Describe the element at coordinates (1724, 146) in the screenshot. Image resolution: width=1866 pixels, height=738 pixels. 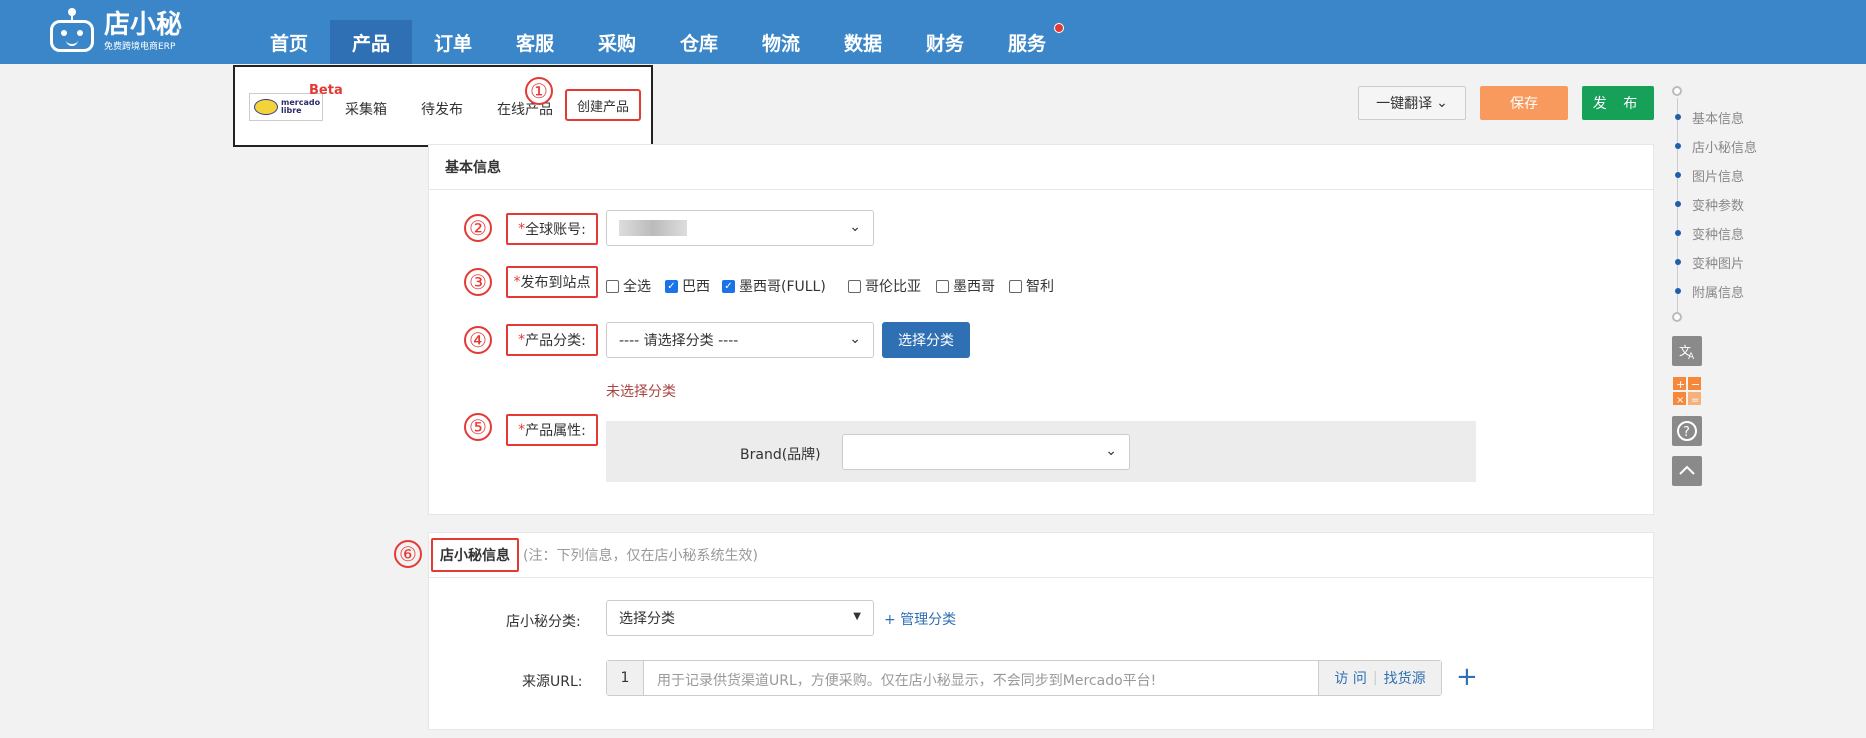
I see `timeline-dxm-info: 店小秘信息` at that location.